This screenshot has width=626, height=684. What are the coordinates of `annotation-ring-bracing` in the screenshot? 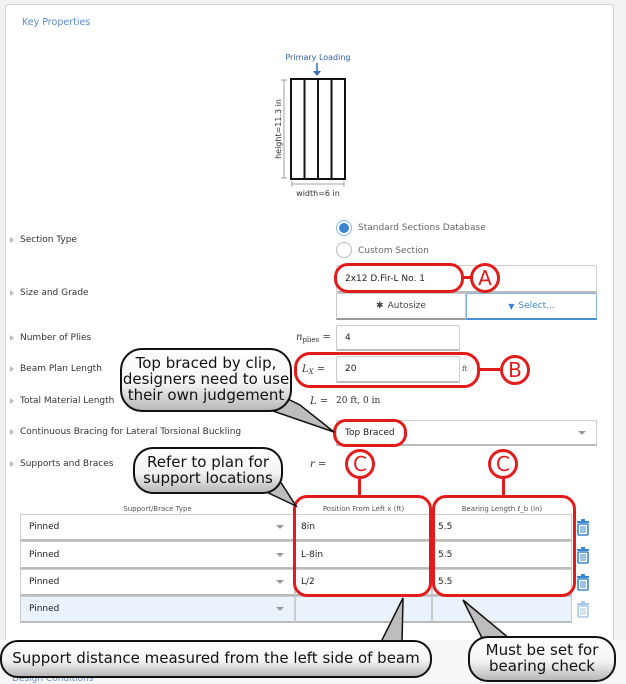 It's located at (370, 433).